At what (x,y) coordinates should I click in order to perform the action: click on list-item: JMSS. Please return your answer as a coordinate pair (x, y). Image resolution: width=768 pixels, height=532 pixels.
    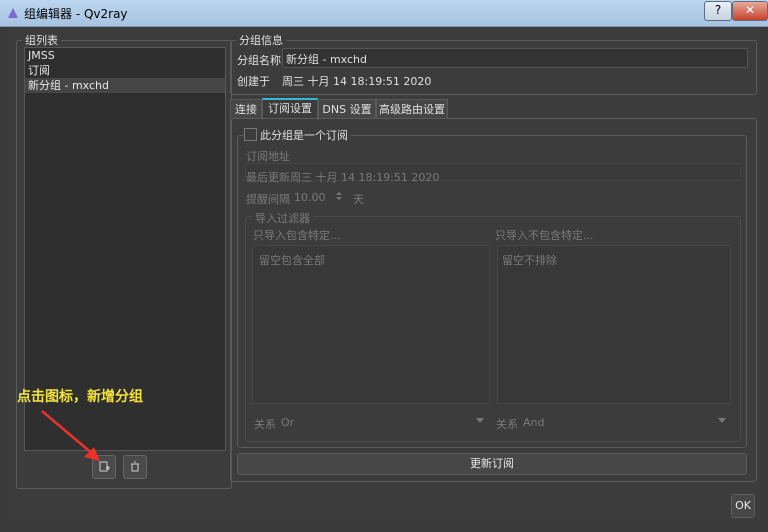
    Looking at the image, I should click on (125, 55).